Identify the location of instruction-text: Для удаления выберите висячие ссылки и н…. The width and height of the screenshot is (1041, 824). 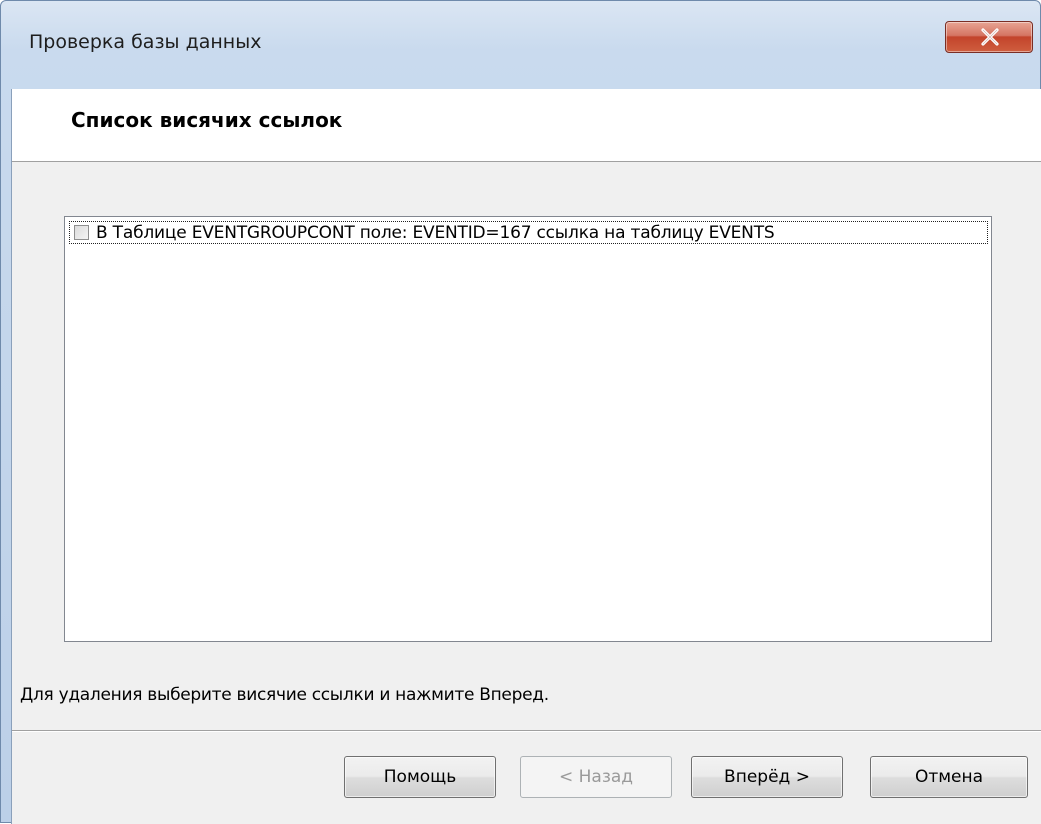
(284, 695).